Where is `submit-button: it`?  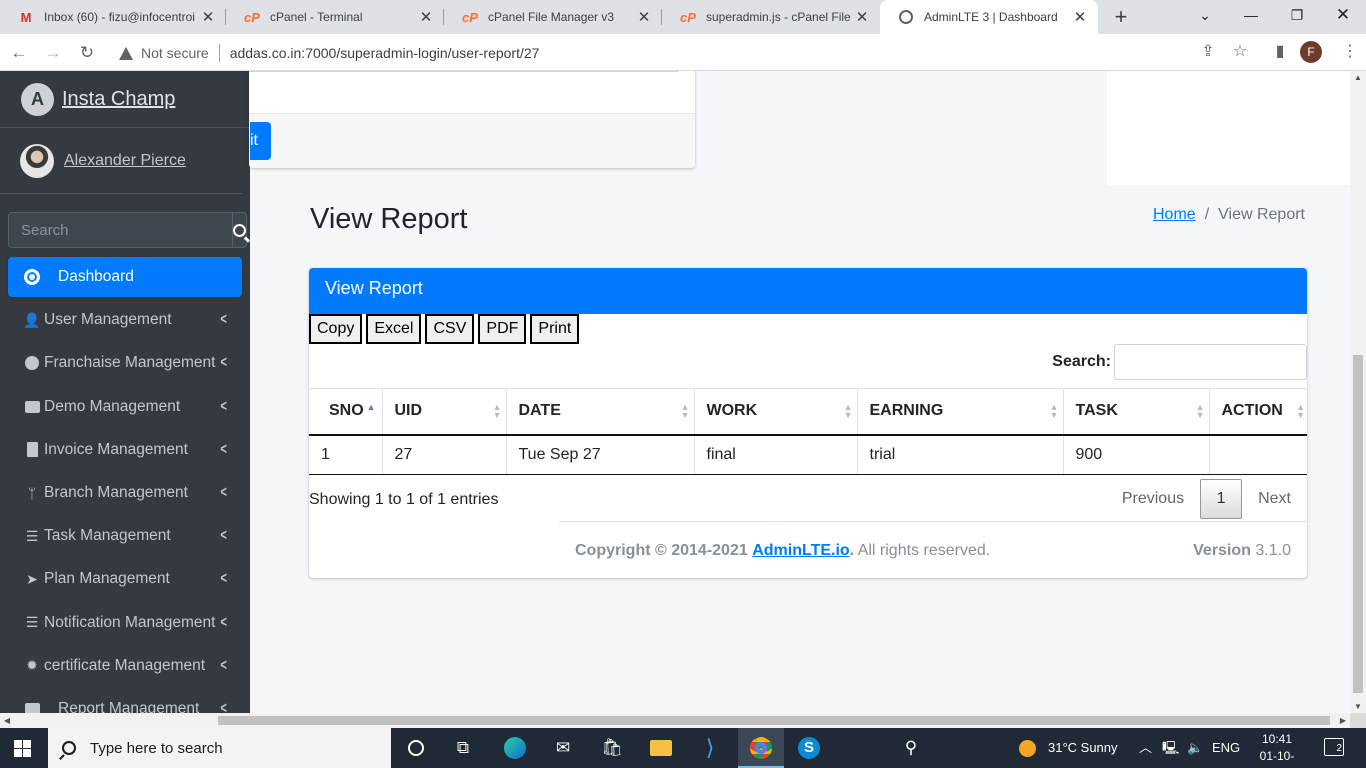
submit-button: it is located at coordinates (260, 141).